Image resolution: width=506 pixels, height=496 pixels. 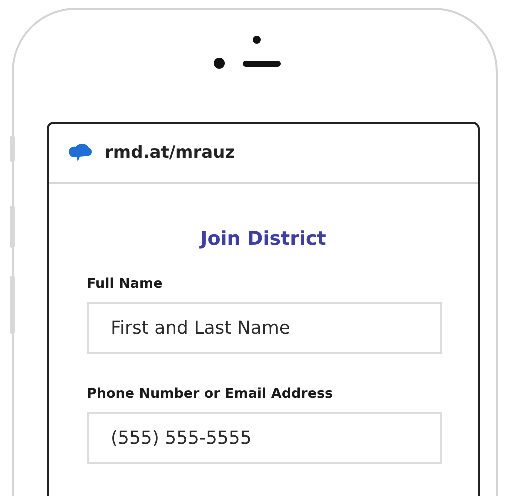 I want to click on input-field: (555) 555-5555, so click(x=264, y=438).